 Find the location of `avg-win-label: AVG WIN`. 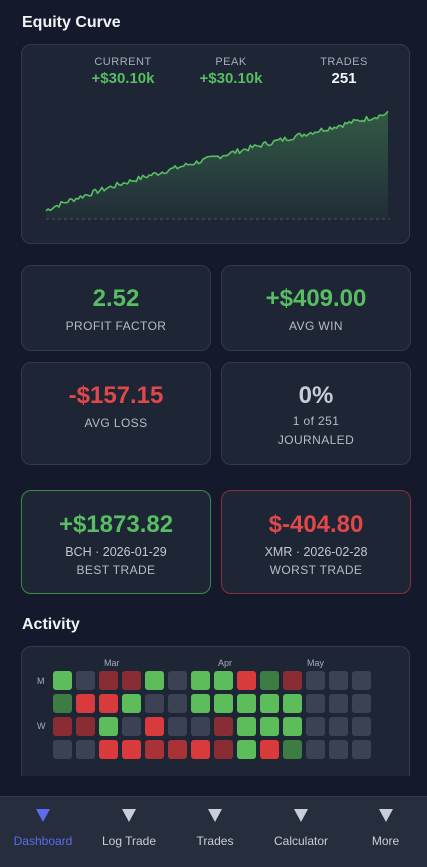

avg-win-label: AVG WIN is located at coordinates (316, 326).